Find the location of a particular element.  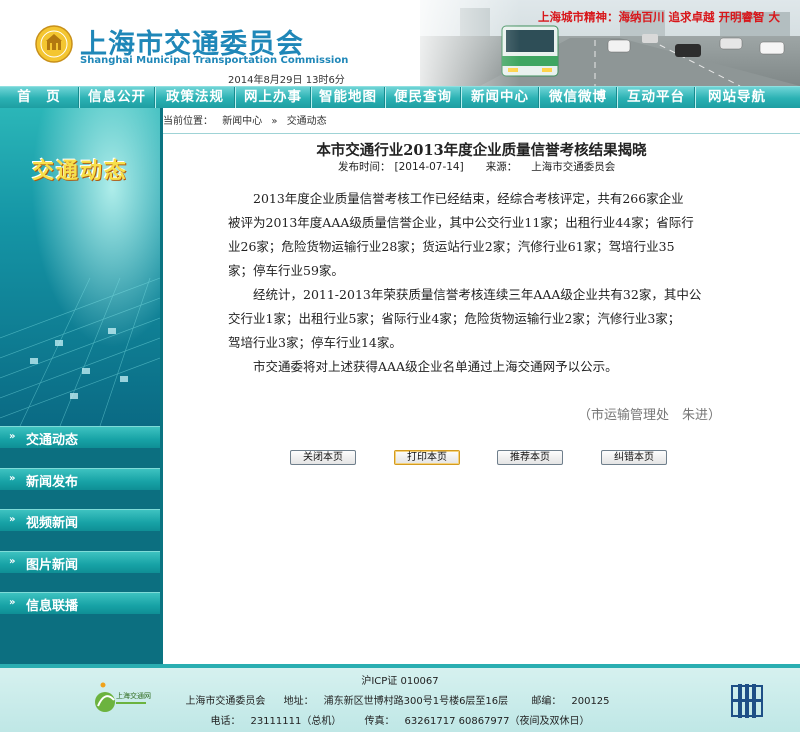

footer-phone-label: 电话： is located at coordinates (225, 721).